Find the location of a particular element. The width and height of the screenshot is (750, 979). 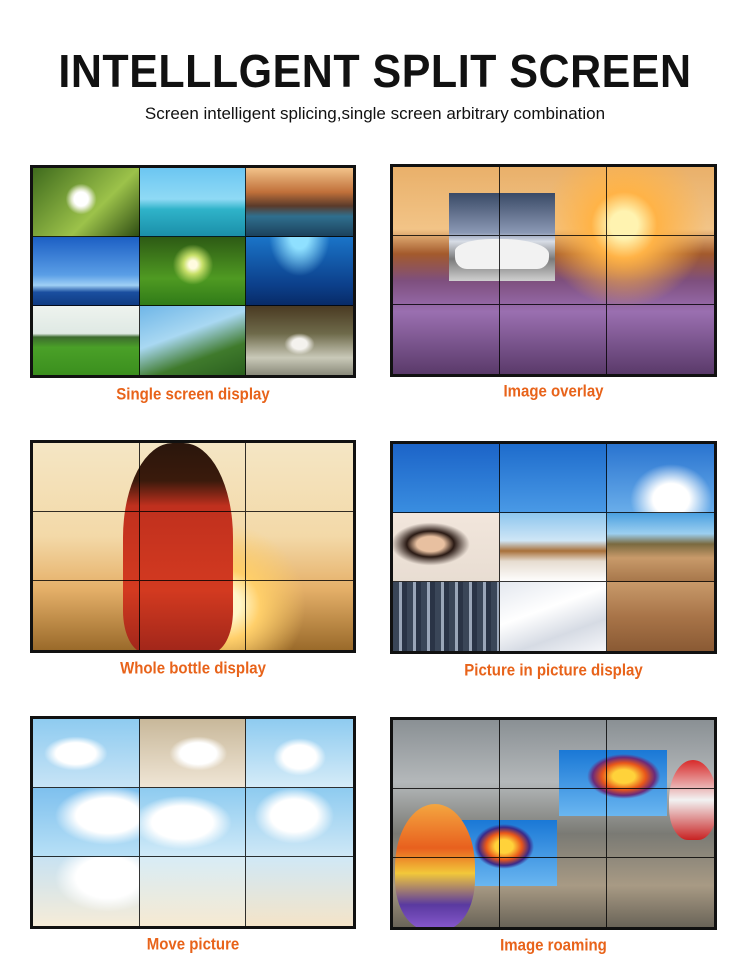

flower-tile is located at coordinates (86, 202).